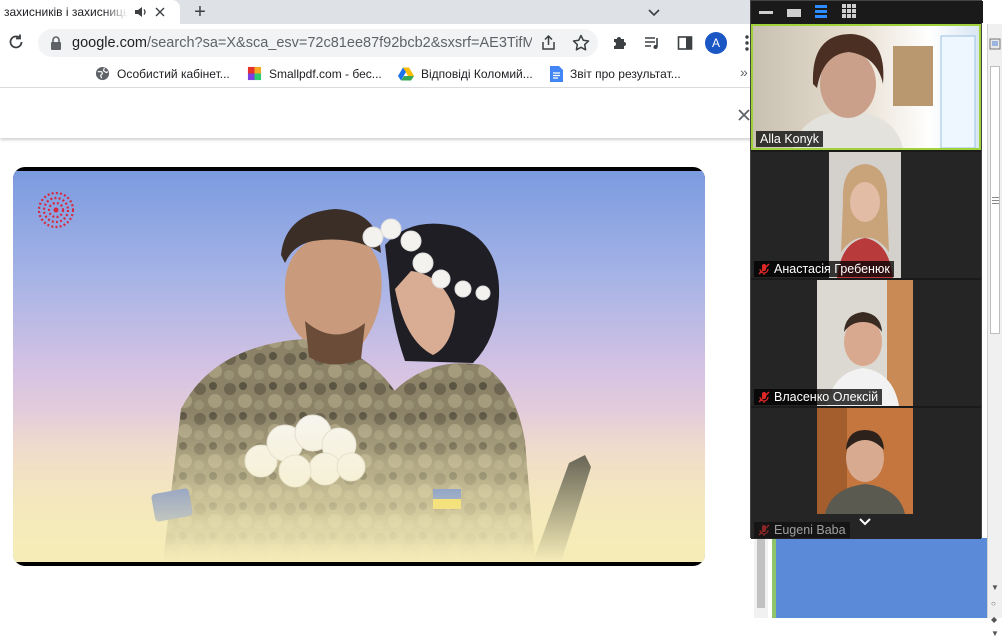  I want to click on google-drive-icon, so click(406, 74).